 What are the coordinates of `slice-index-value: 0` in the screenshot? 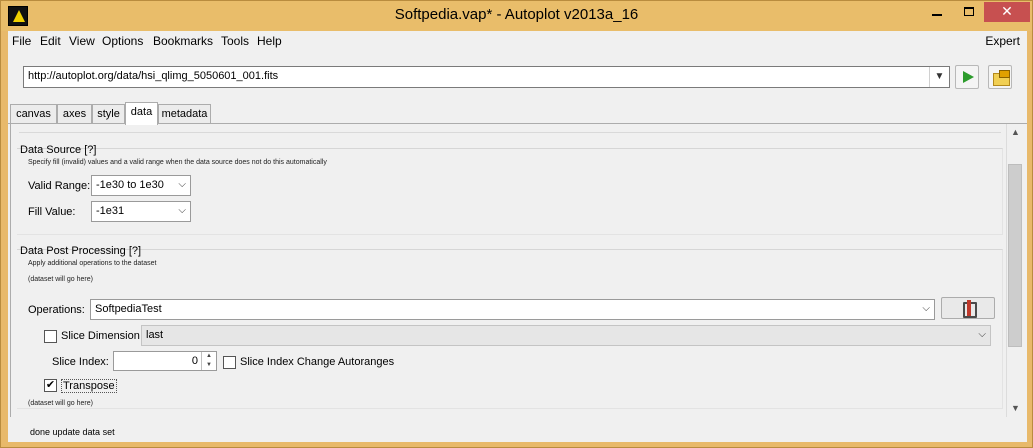 It's located at (194, 361).